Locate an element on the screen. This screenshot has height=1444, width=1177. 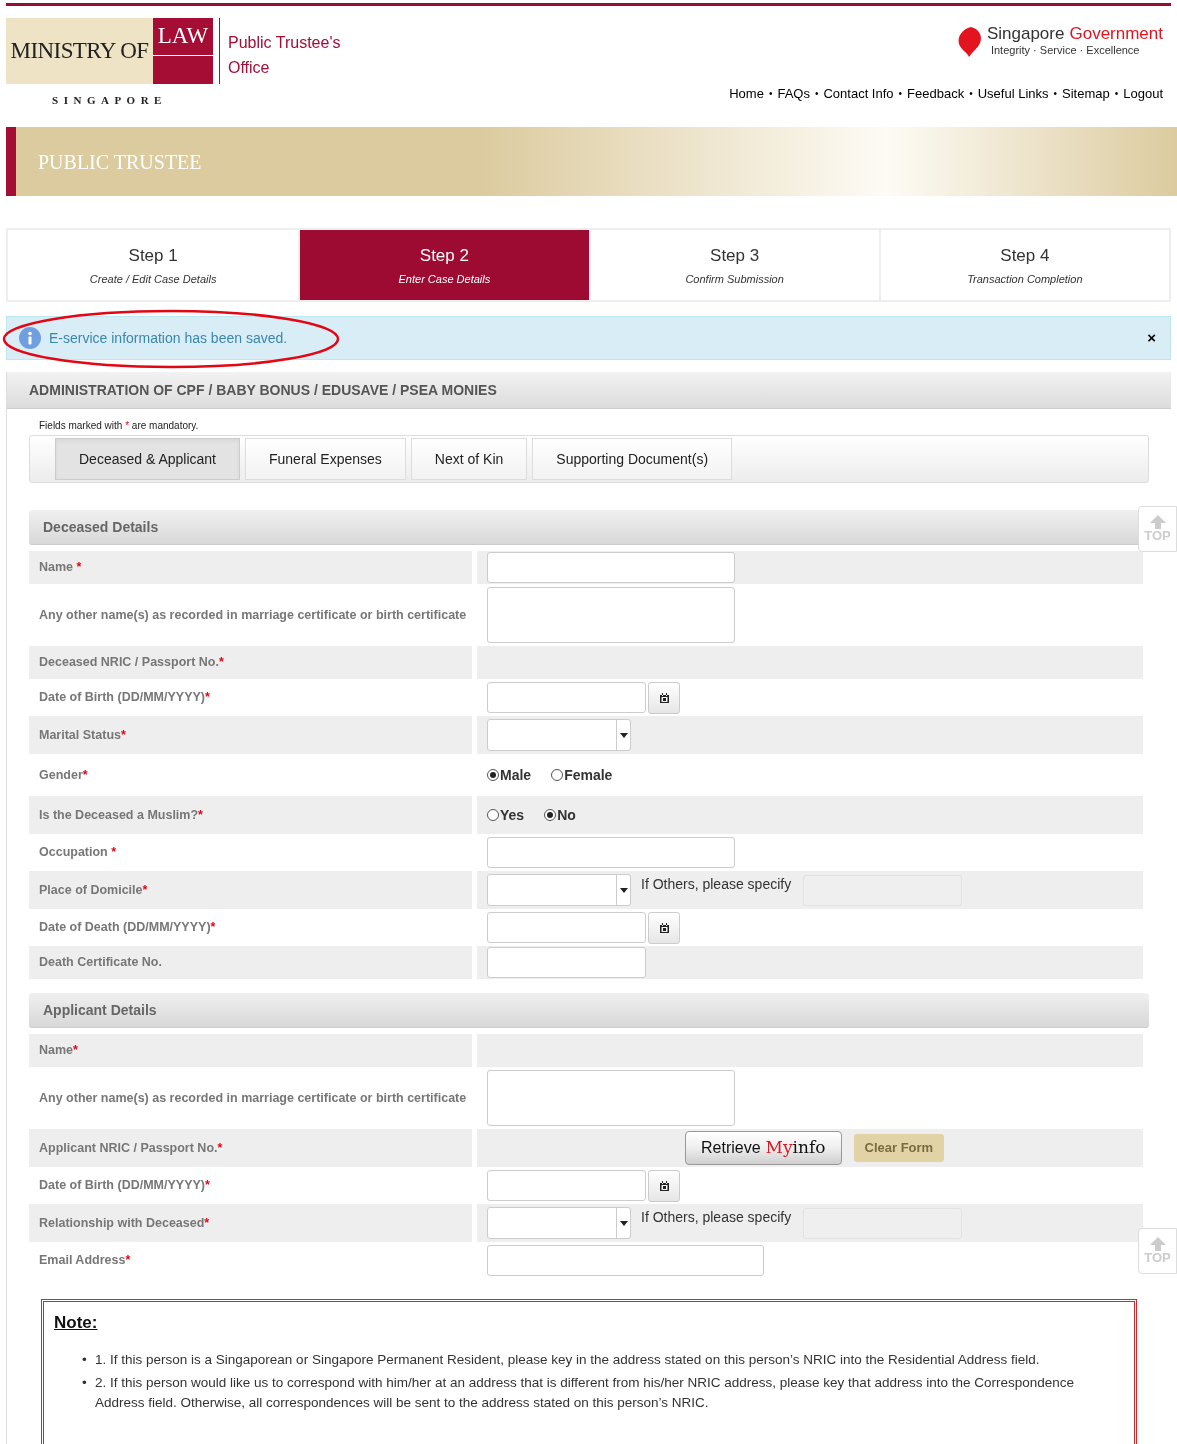
retrieve-myinfo-button: Retrieve Myinfo is located at coordinates (763, 1148).